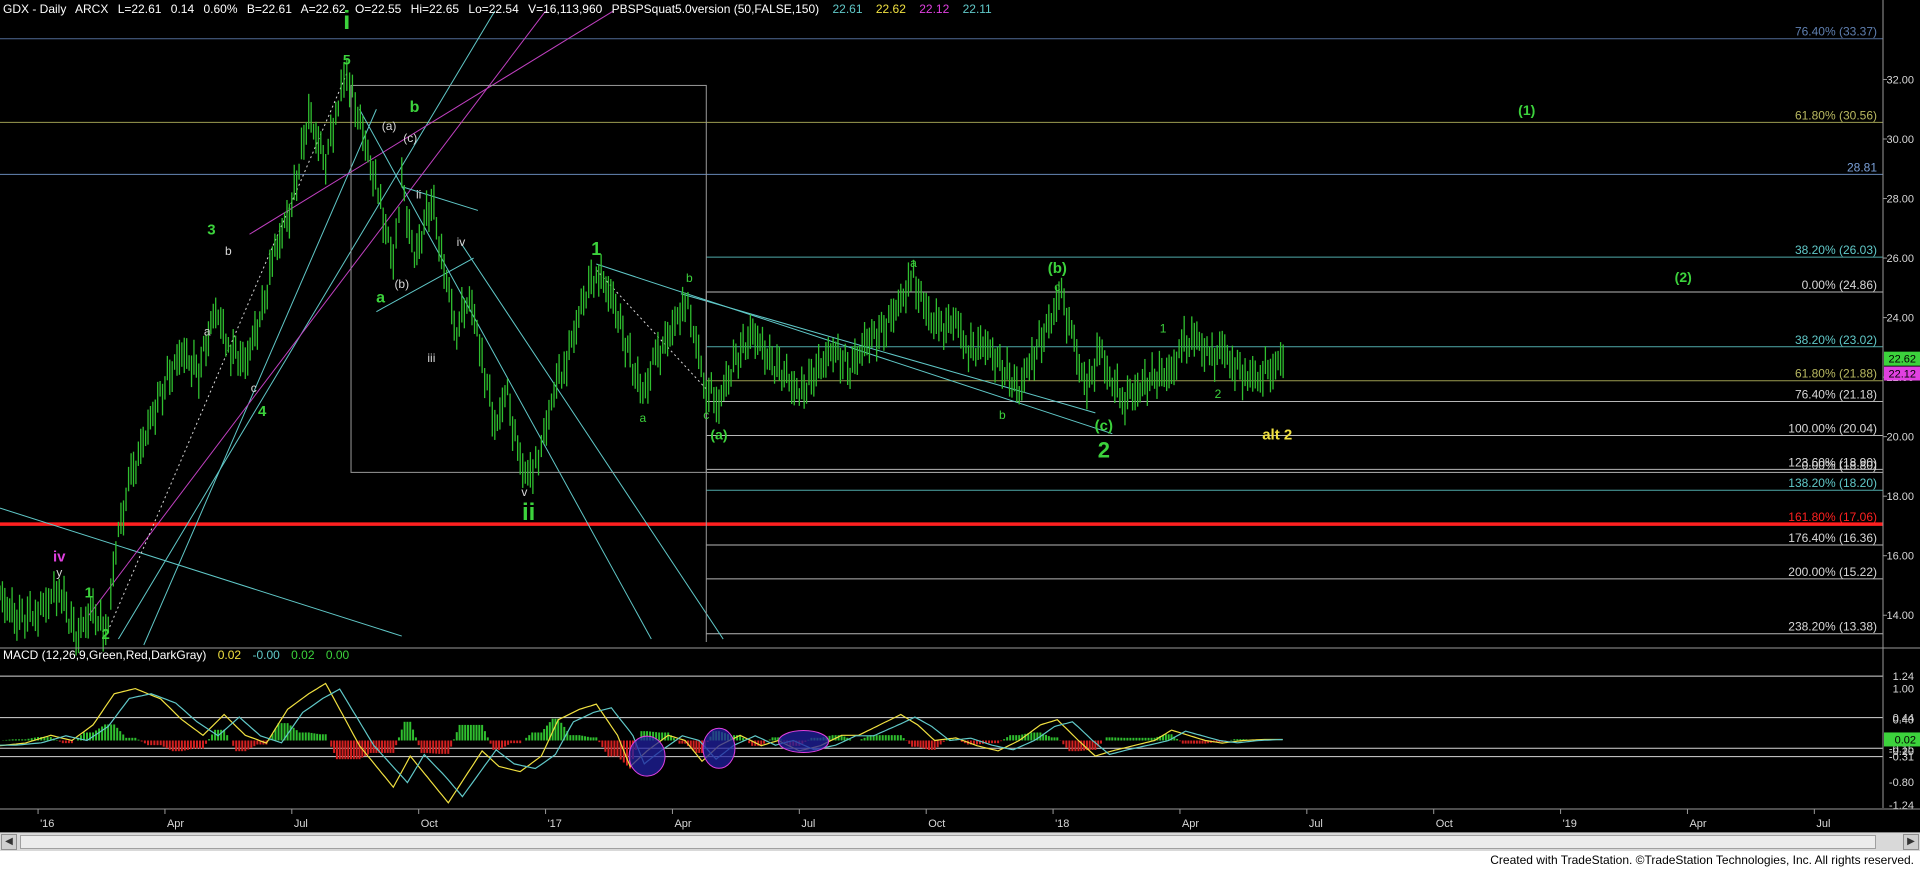  I want to click on fib-level-label: 161.80% (17.06), so click(1832, 517).